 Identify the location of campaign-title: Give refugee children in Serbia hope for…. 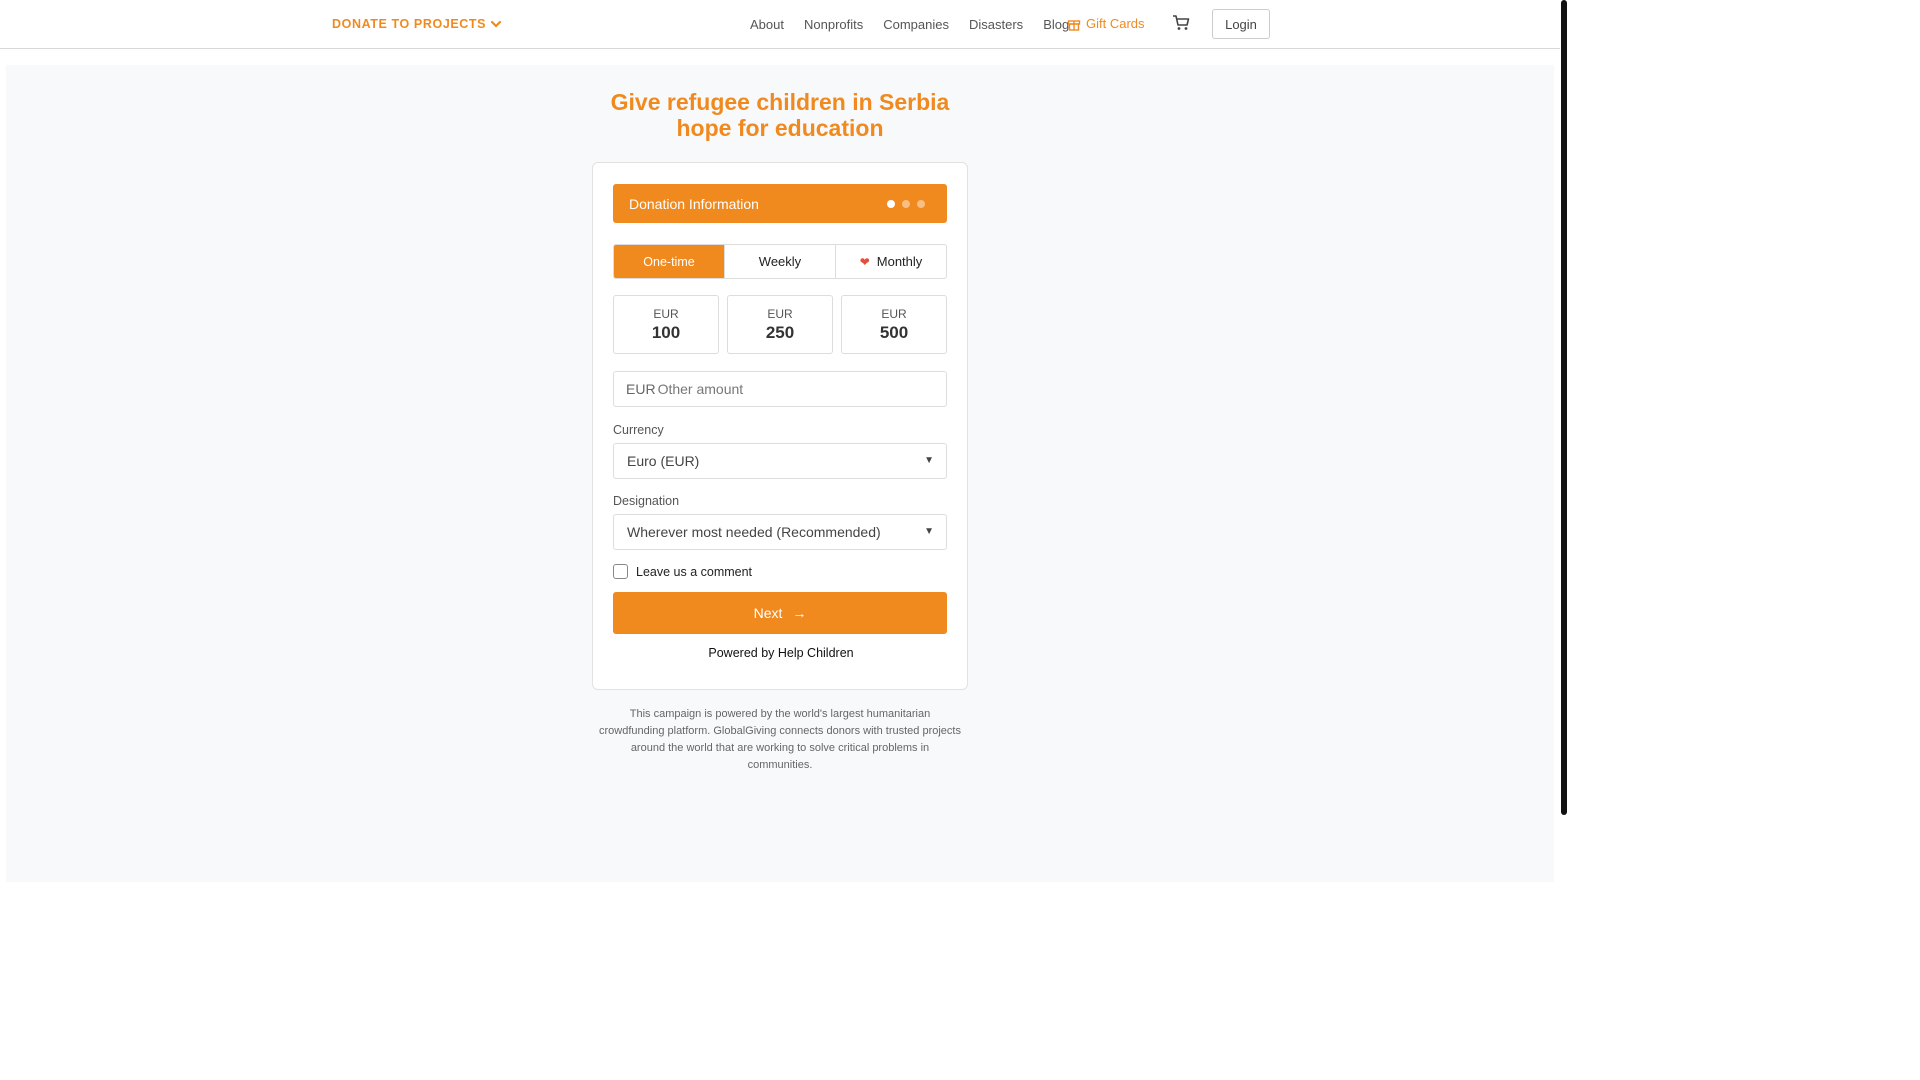
(780, 115).